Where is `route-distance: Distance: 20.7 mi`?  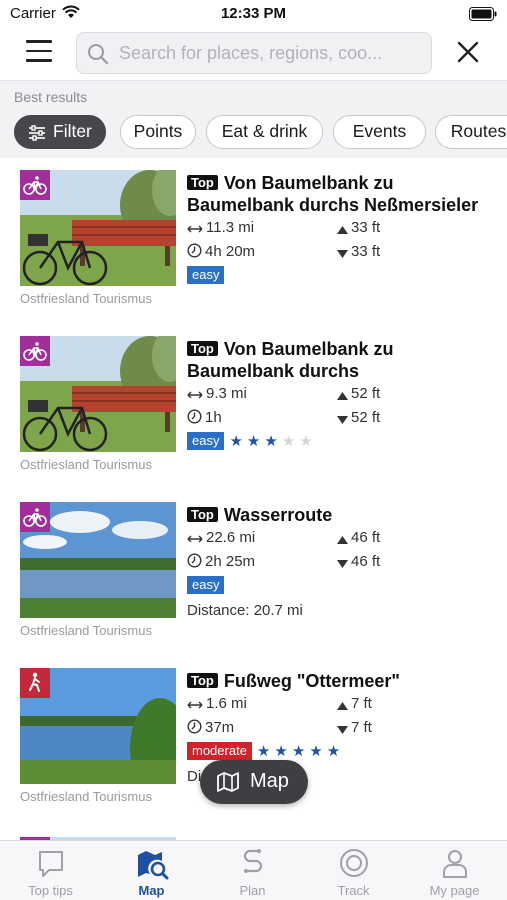 route-distance: Distance: 20.7 mi is located at coordinates (245, 610).